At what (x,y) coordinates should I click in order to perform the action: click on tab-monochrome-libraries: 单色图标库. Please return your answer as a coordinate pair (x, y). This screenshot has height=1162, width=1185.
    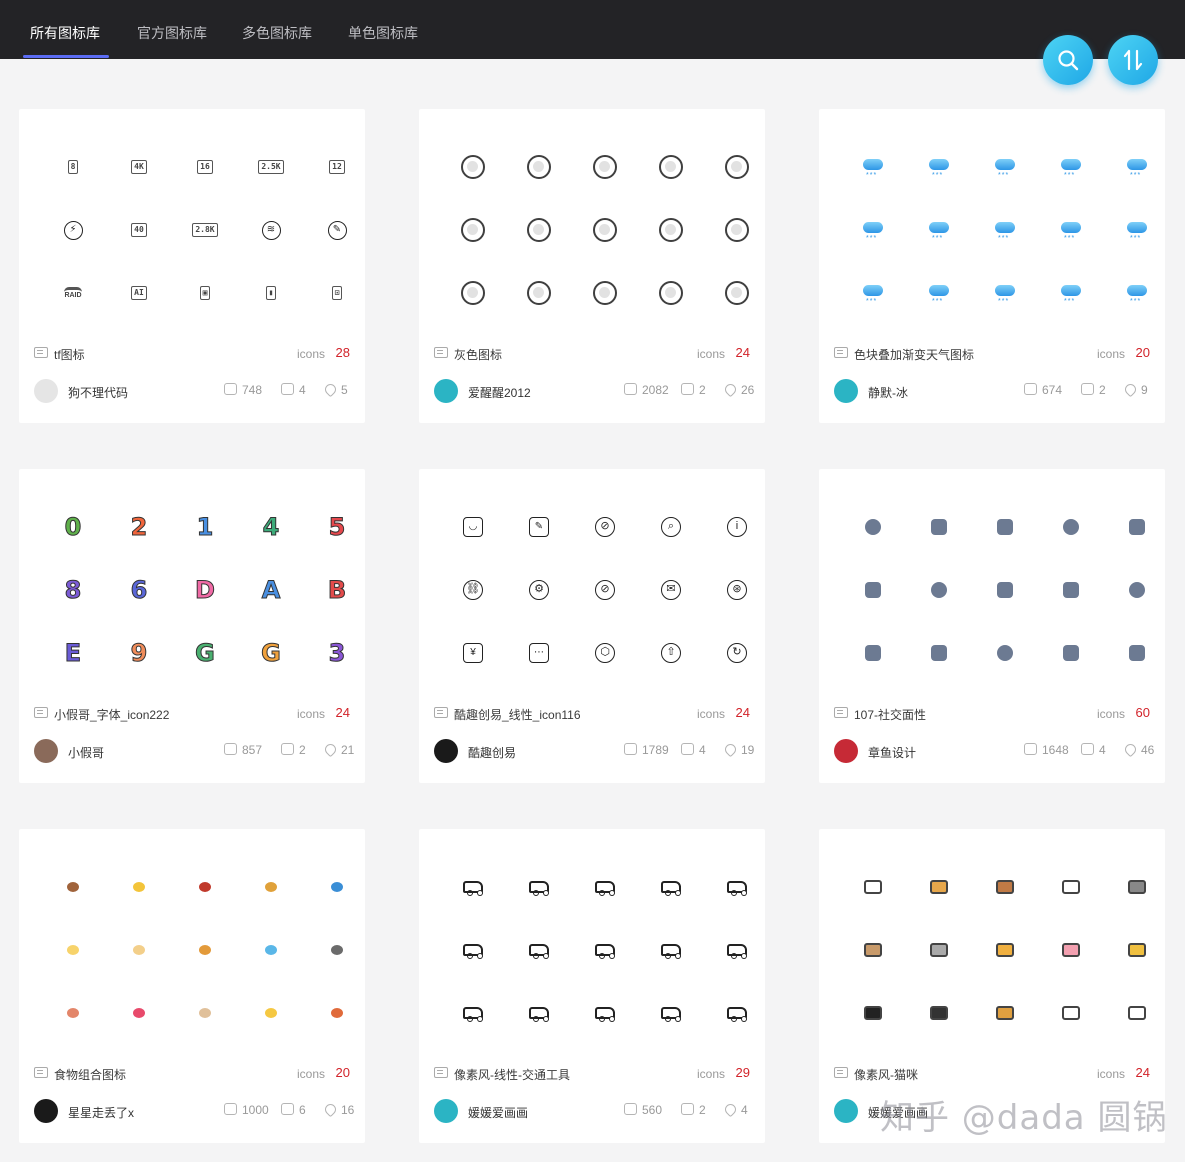
    Looking at the image, I should click on (383, 29).